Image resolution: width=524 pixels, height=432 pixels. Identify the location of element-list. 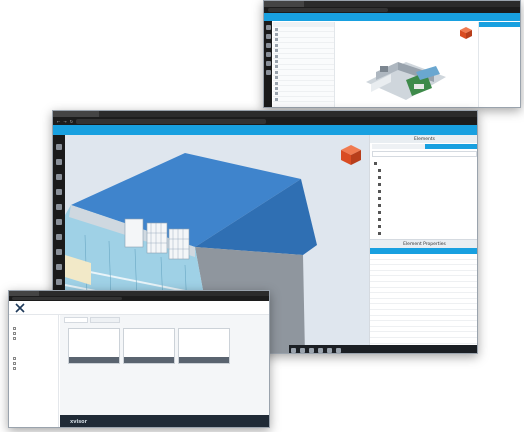
(303, 65).